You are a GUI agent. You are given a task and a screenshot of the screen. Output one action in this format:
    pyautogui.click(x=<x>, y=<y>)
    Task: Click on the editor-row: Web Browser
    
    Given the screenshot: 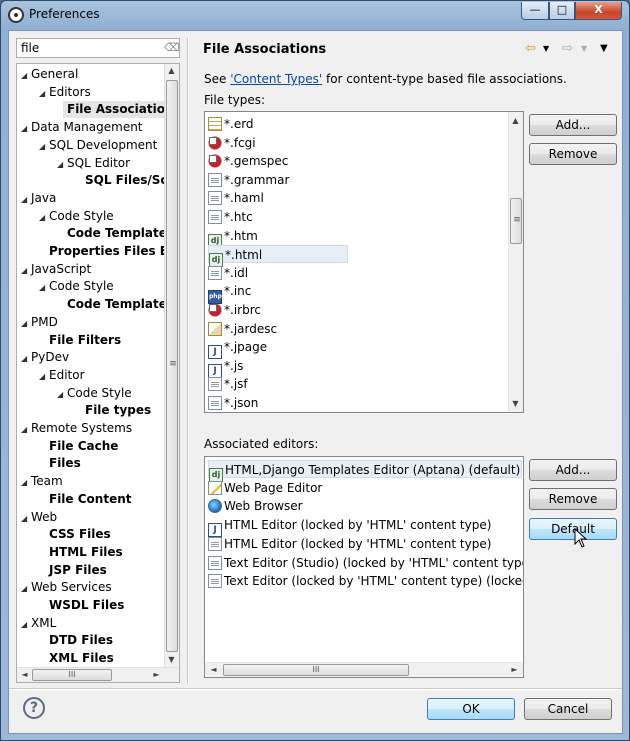 What is the action you would take?
    pyautogui.click(x=255, y=506)
    